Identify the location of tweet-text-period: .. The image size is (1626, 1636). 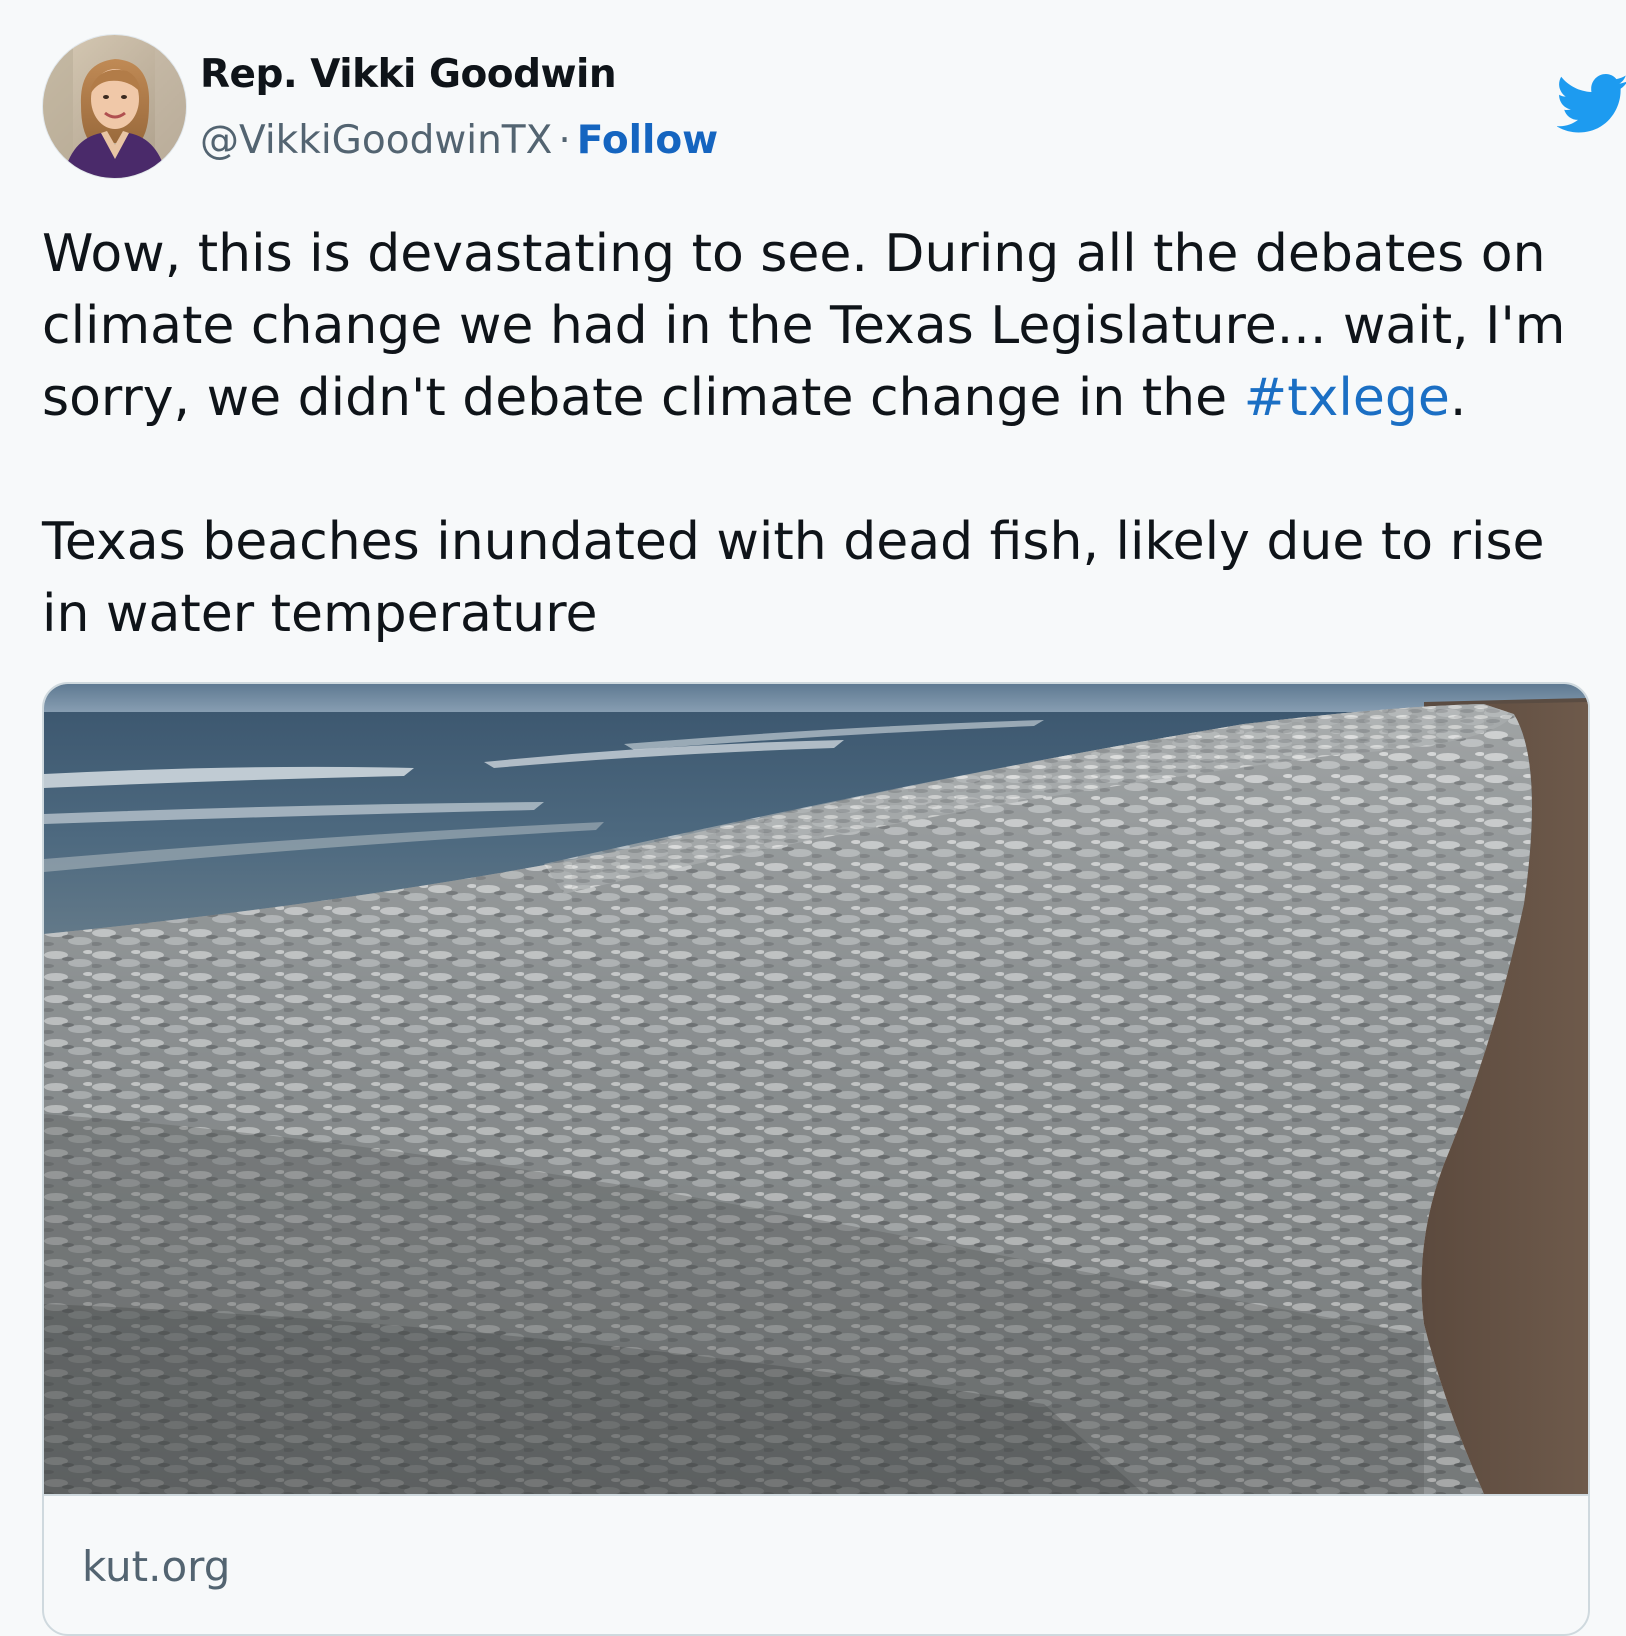
(1458, 398).